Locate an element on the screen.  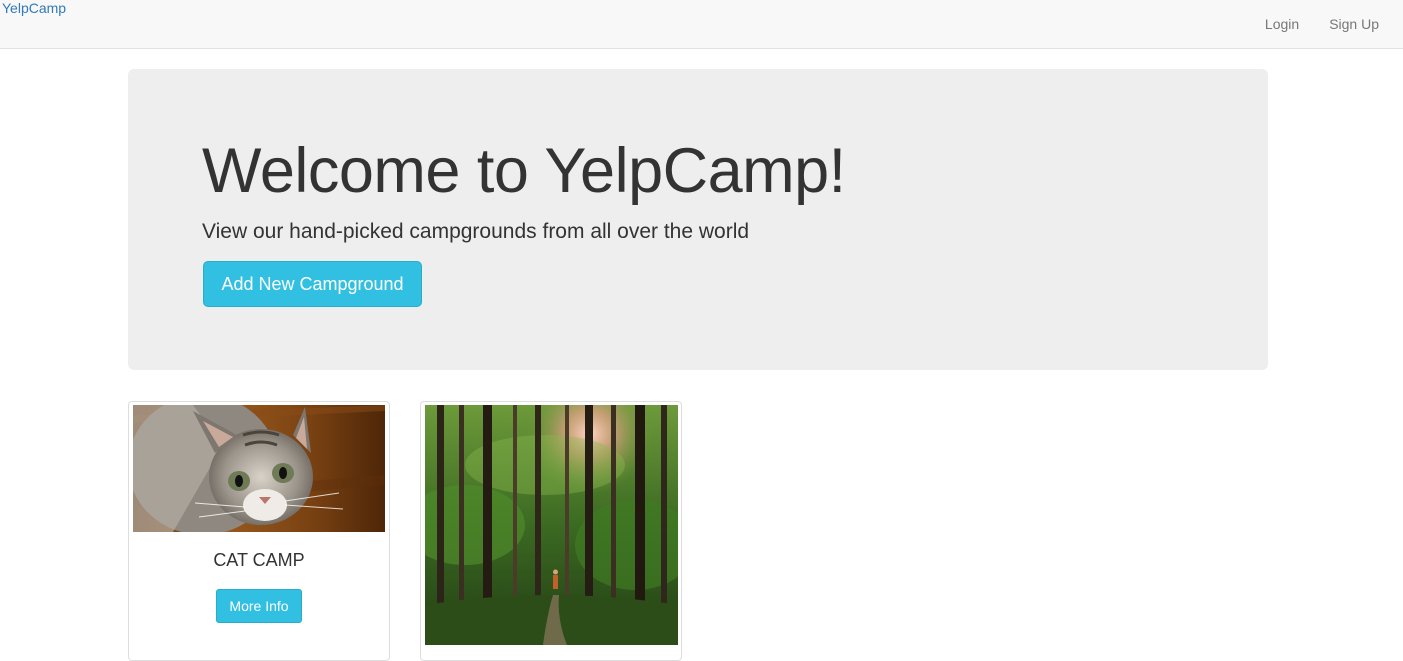
brand-link: YelpCamp is located at coordinates (34, 8).